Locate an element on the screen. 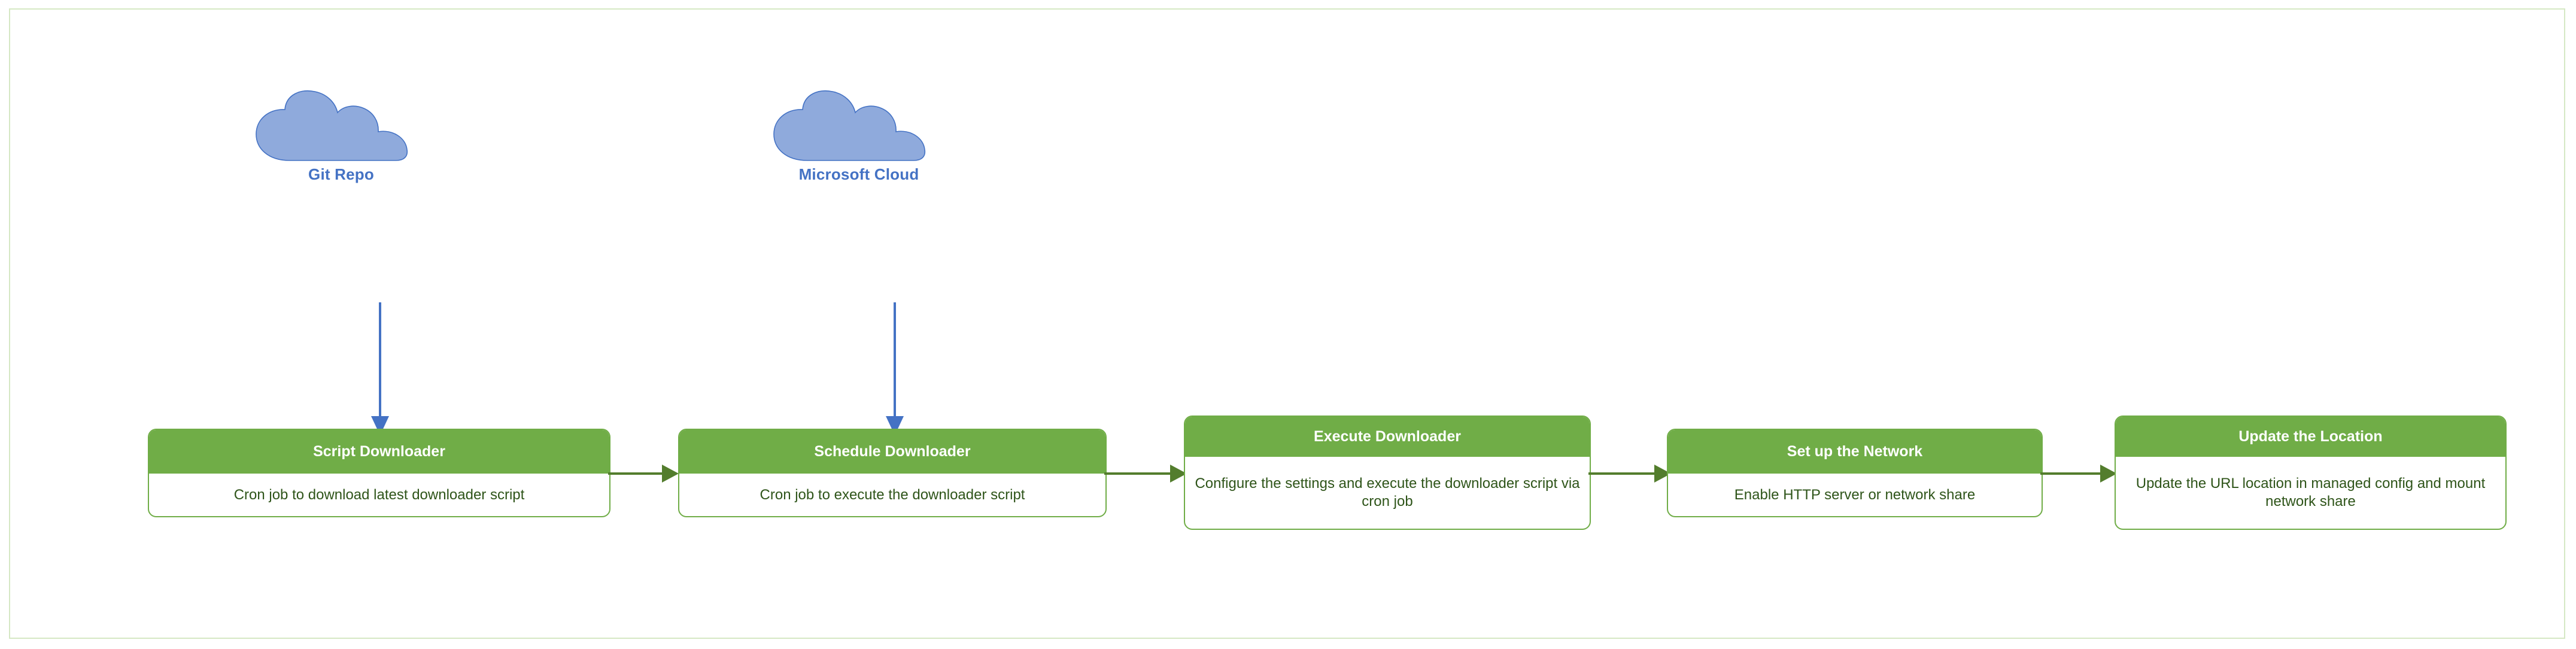  cloud-node-git-repo: Git Repo is located at coordinates (341, 137).